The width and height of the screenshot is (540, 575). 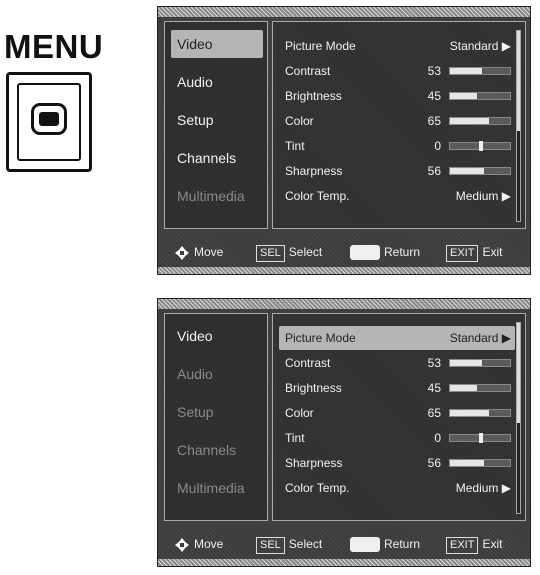 I want to click on menu-button-icon, so click(x=49, y=119).